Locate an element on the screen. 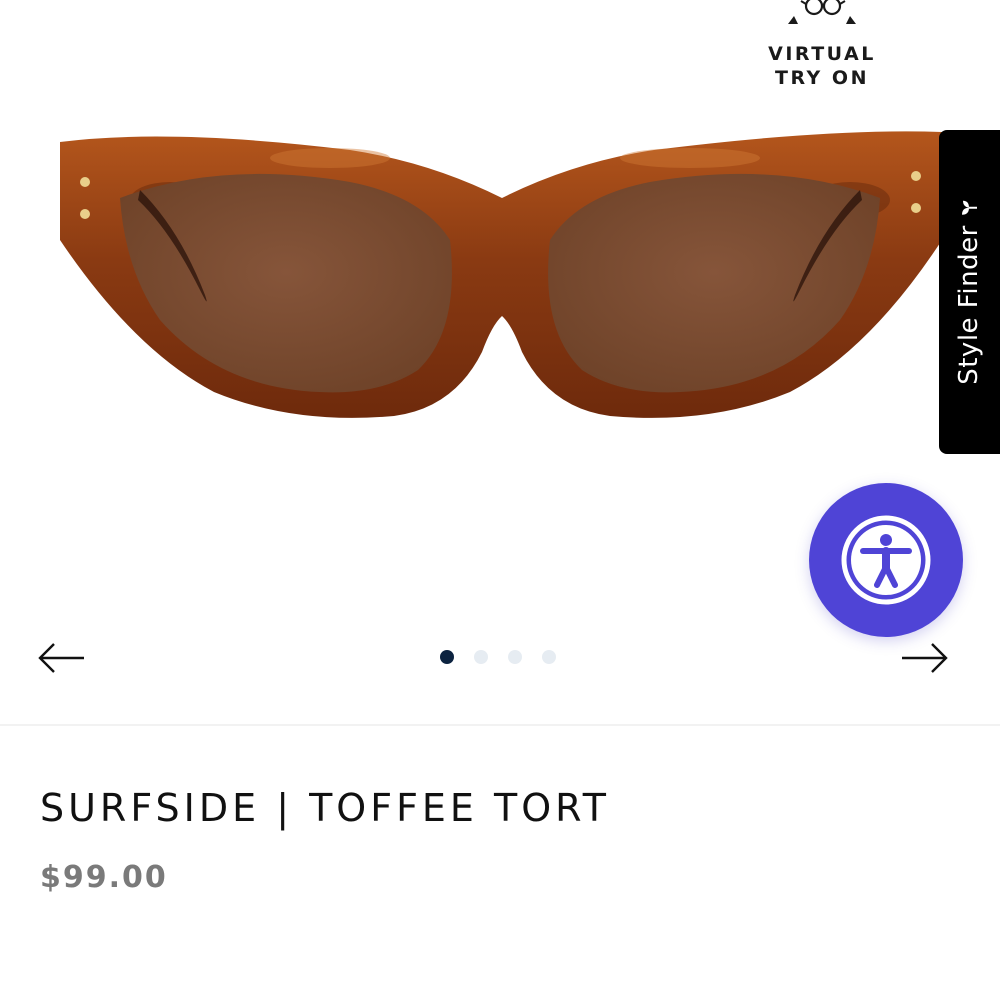 Image resolution: width=1000 pixels, height=1000 pixels. virtual-try-on-line2: TRY ON is located at coordinates (822, 78).